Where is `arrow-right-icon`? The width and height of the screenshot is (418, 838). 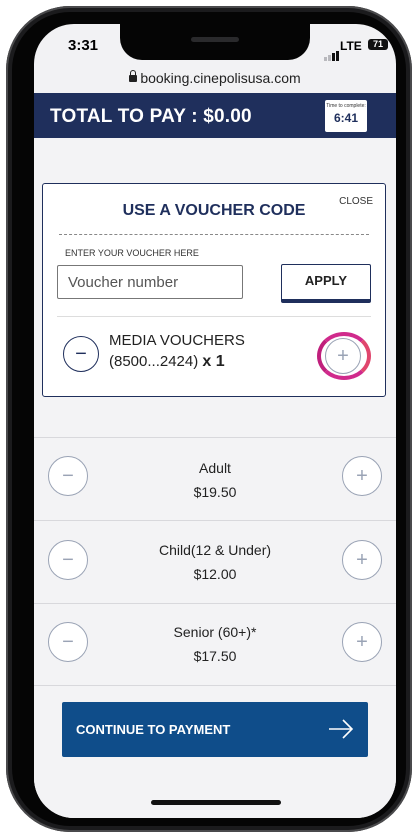 arrow-right-icon is located at coordinates (341, 729).